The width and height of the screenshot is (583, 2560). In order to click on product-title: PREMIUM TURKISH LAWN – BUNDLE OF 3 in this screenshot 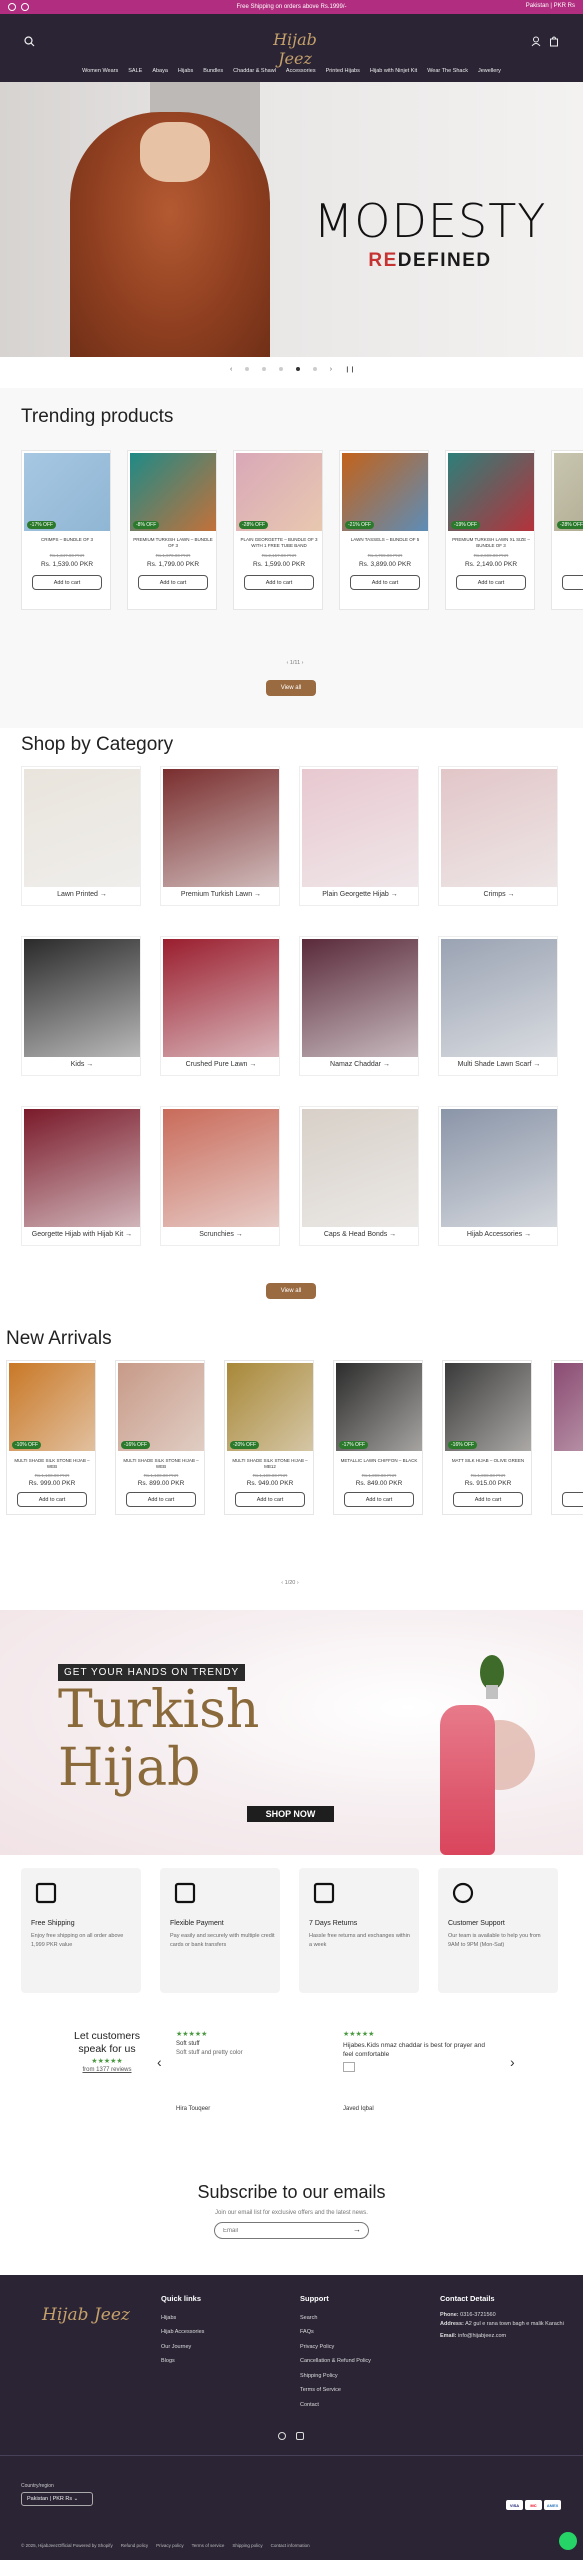, I will do `click(173, 543)`.